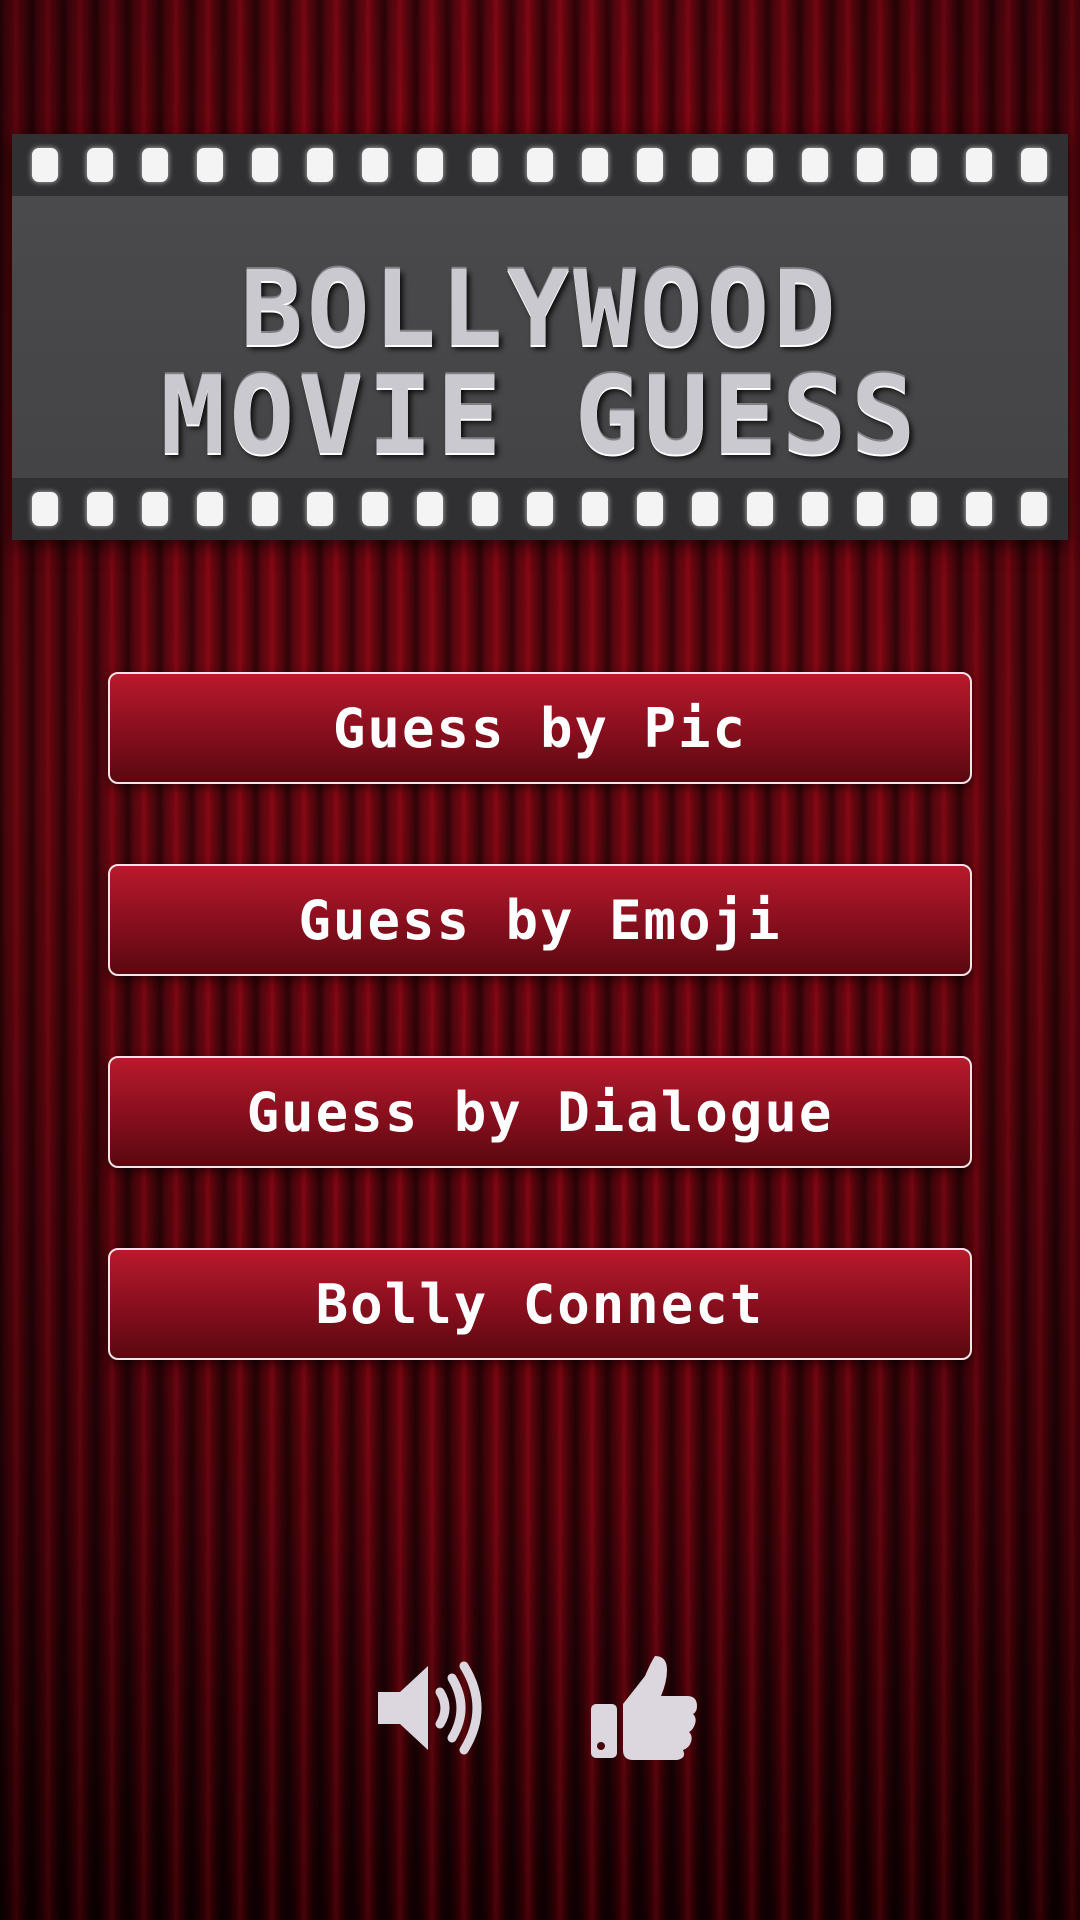 The width and height of the screenshot is (1080, 1920). Describe the element at coordinates (540, 416) in the screenshot. I see `logo-title-line2: MOVIE GUESS` at that location.